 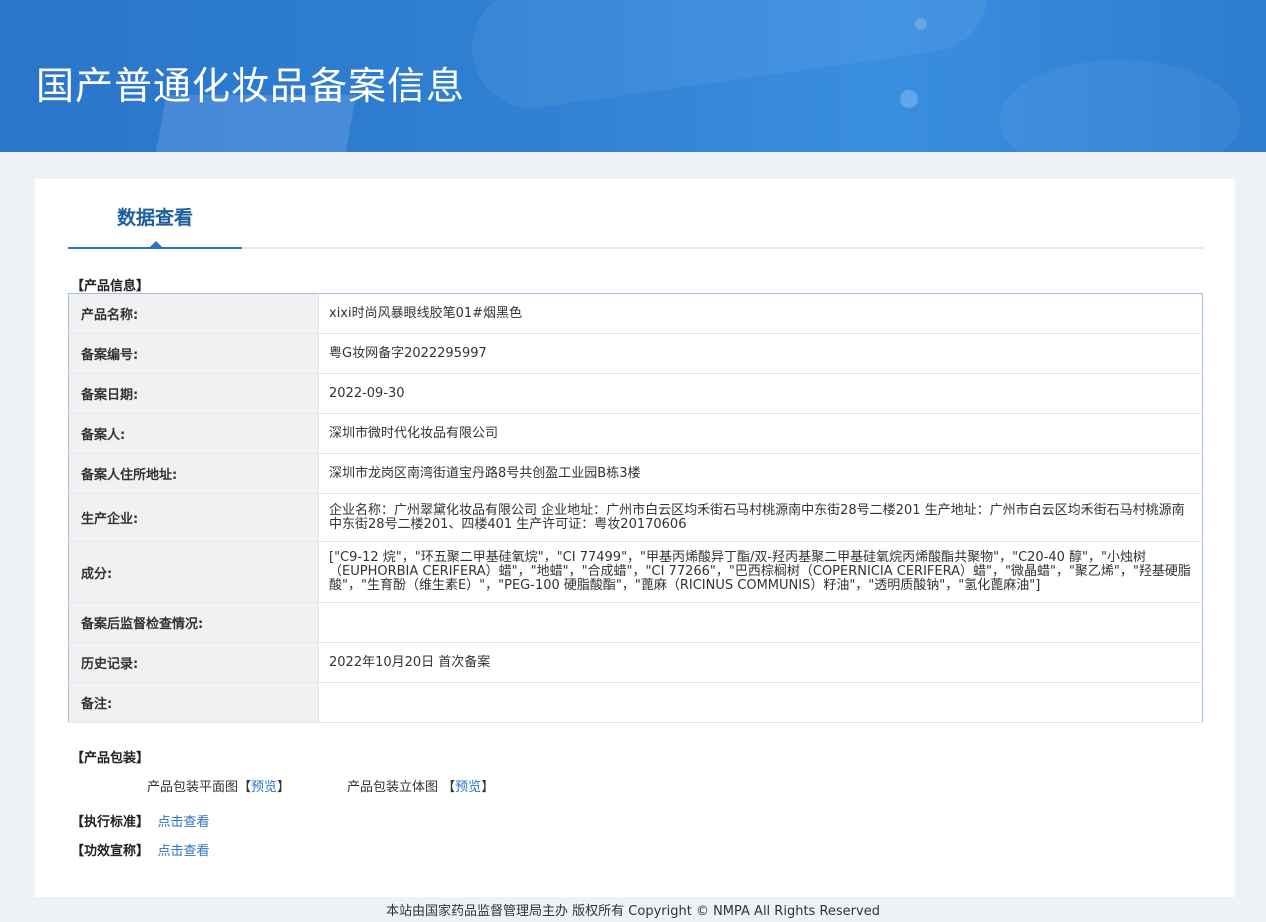 I want to click on section-product-info-label: 【产品信息】, so click(x=110, y=286).